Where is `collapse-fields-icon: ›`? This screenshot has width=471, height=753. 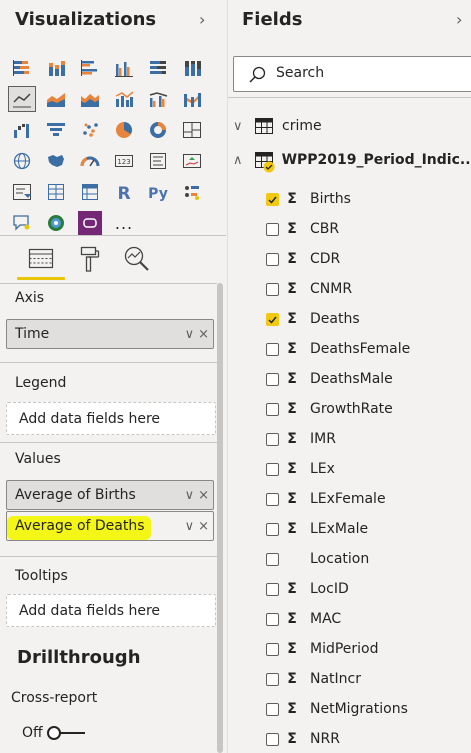
collapse-fields-icon: › is located at coordinates (459, 19).